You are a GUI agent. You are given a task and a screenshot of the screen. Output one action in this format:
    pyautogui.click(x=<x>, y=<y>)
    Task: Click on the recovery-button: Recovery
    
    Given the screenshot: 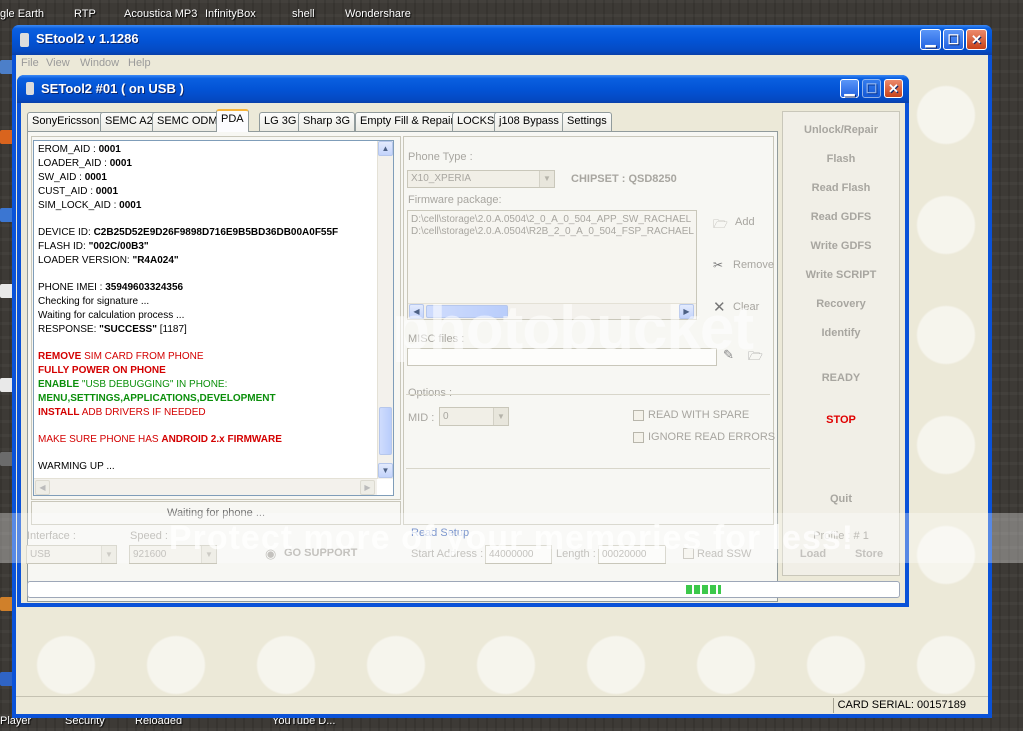 What is the action you would take?
    pyautogui.click(x=841, y=304)
    